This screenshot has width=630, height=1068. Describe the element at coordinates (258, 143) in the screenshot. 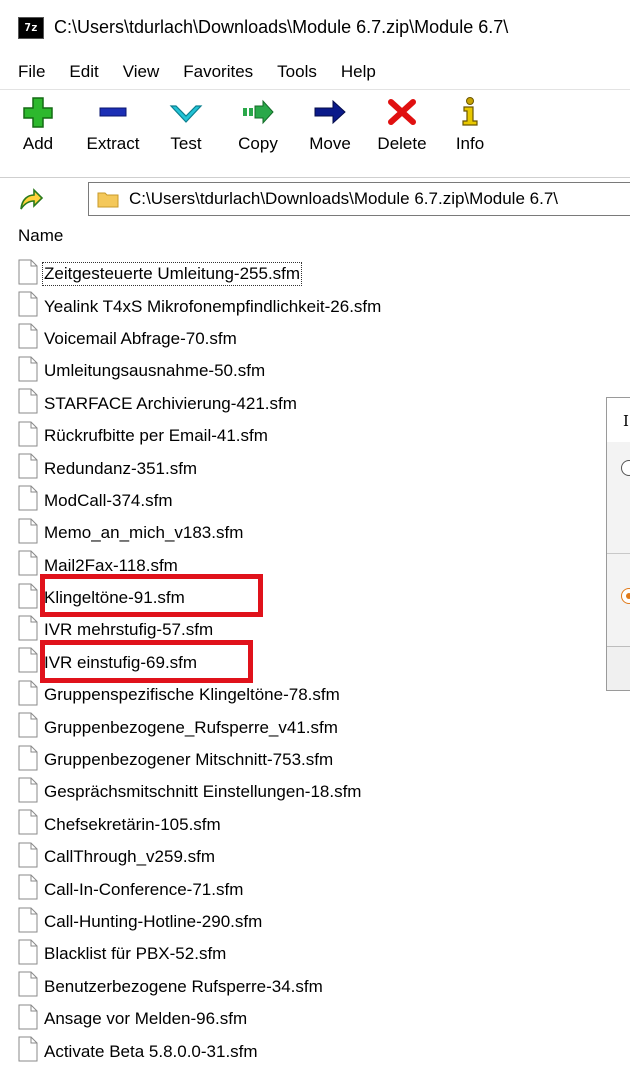

I see `copy-label: Copy` at that location.